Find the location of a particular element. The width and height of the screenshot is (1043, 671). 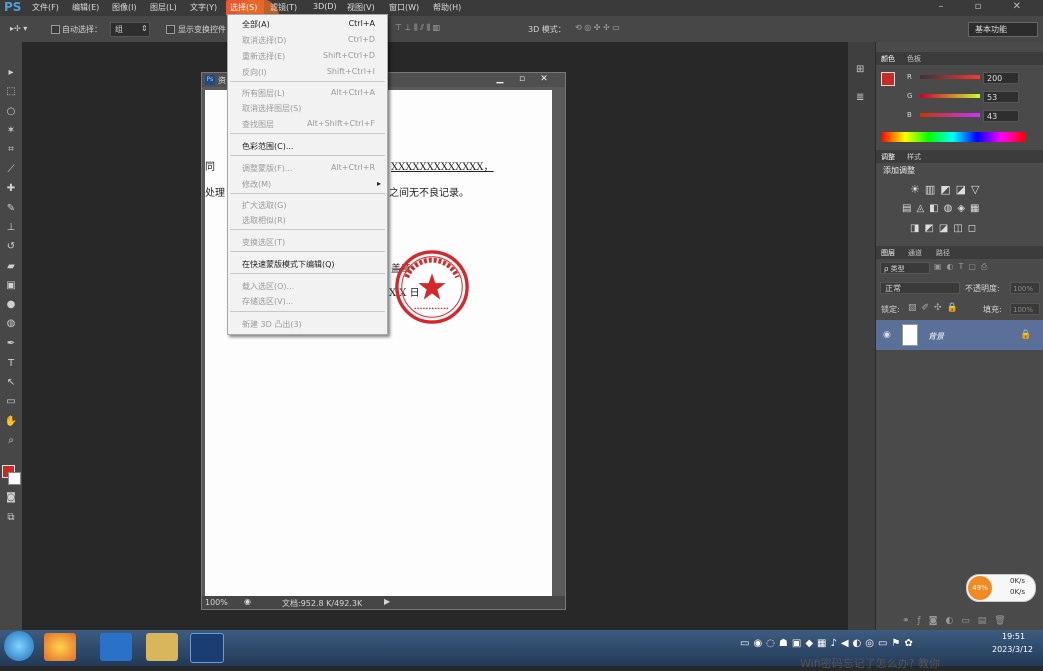

hand-tool-icon: ✋ is located at coordinates (11, 422).